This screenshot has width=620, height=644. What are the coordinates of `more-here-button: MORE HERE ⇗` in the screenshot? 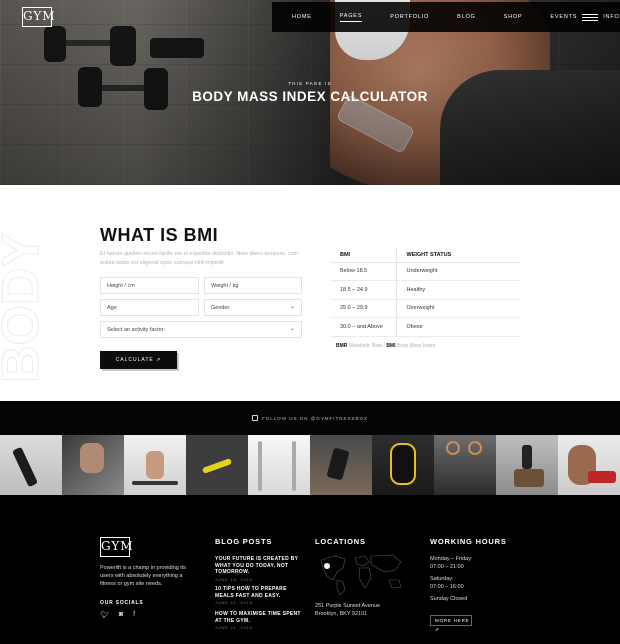 It's located at (451, 623).